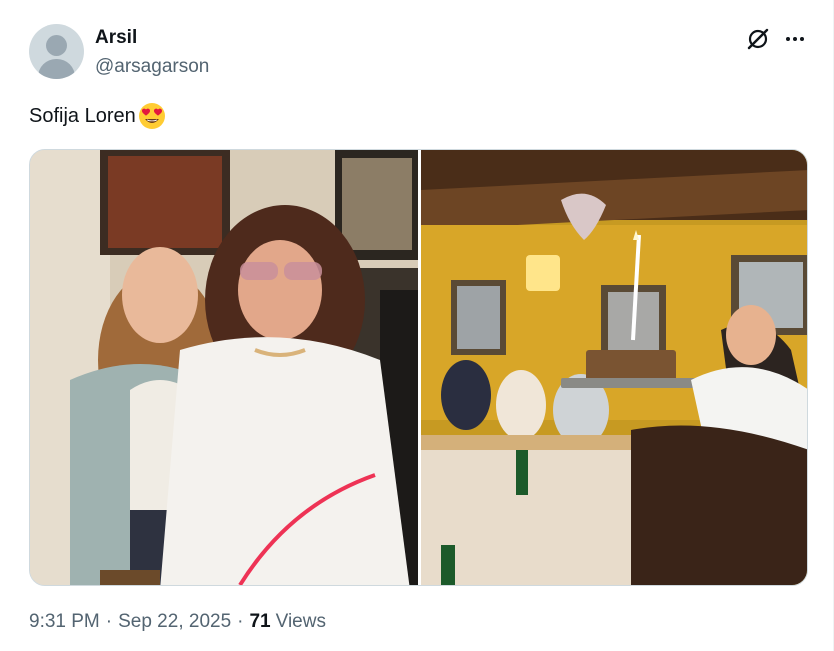 This screenshot has height=651, width=834. I want to click on tweet-time: 9:31 PM, so click(64, 622).